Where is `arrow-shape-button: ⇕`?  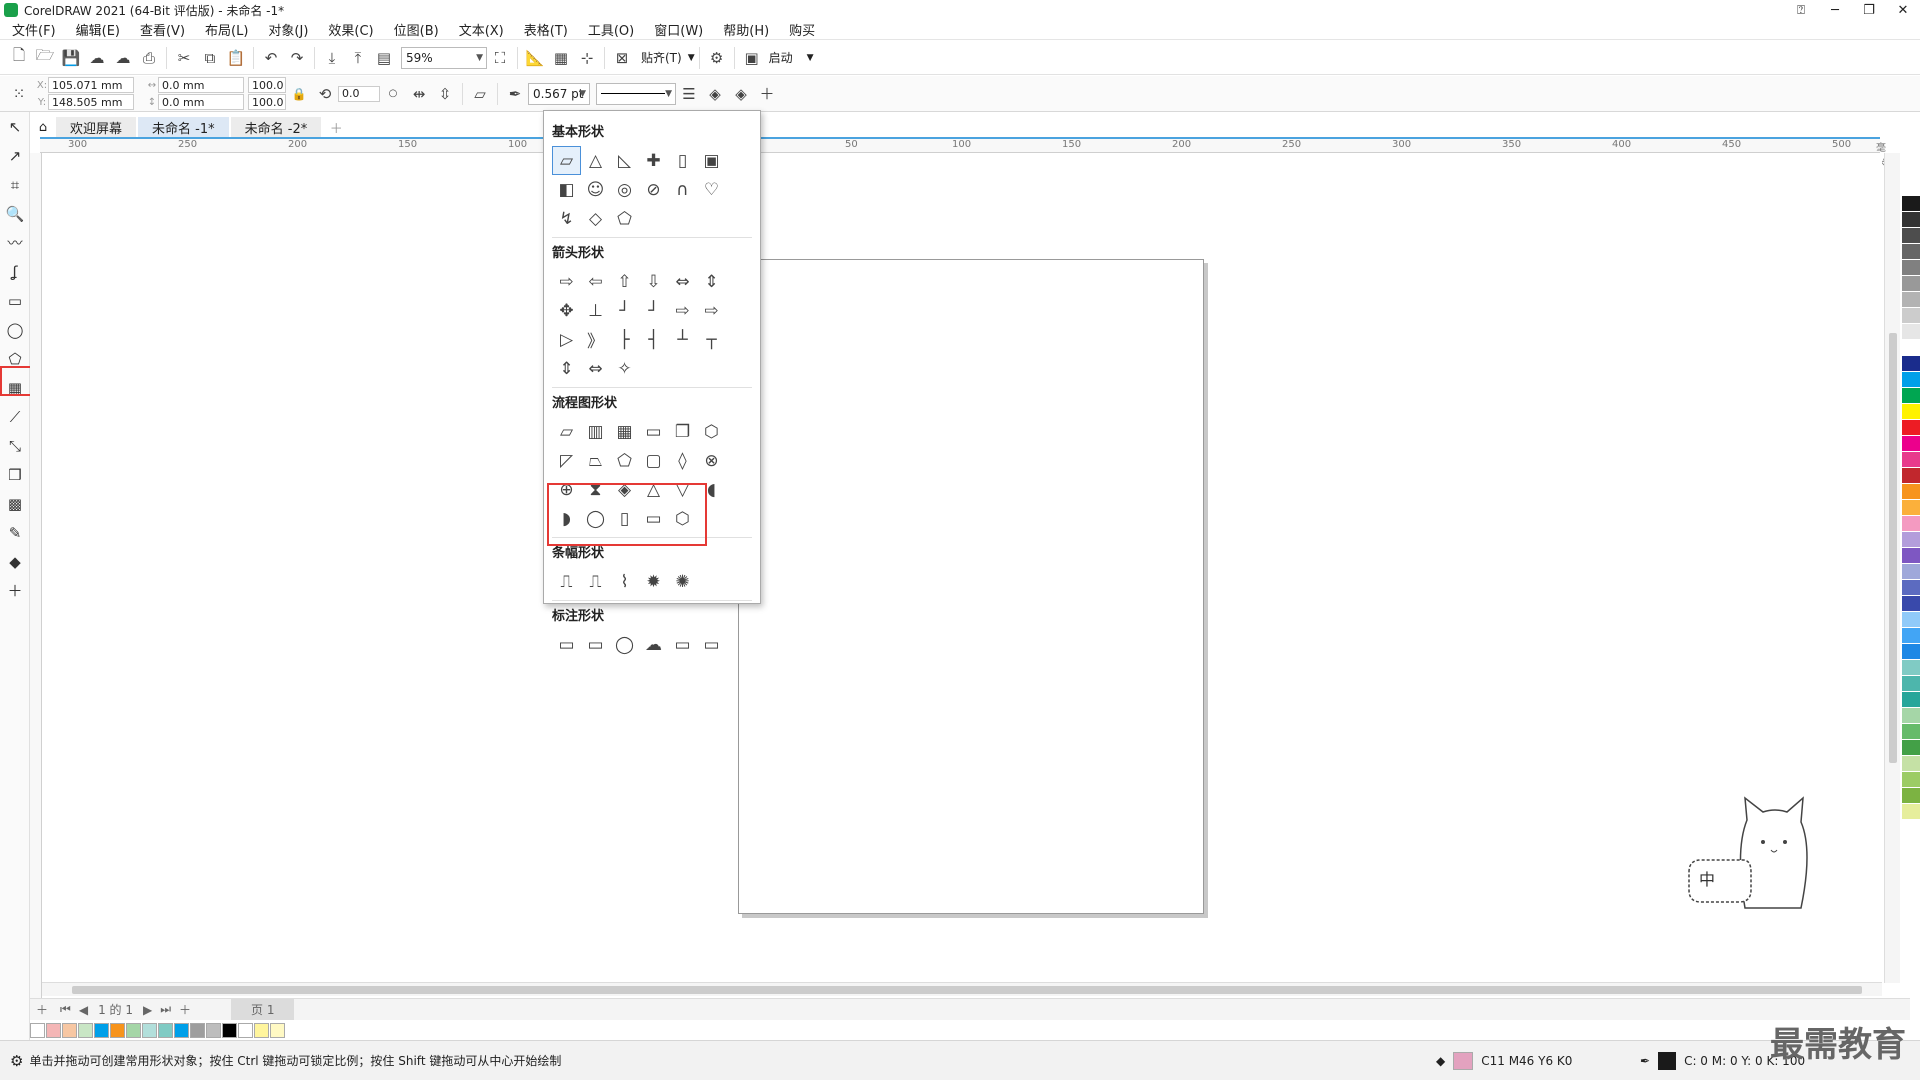 arrow-shape-button: ⇕ is located at coordinates (566, 368).